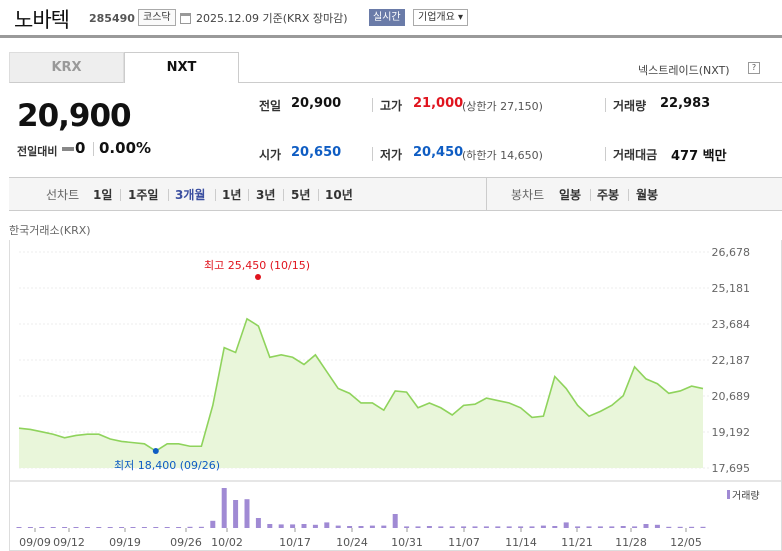 The width and height of the screenshot is (782, 551). Describe the element at coordinates (684, 70) in the screenshot. I see `nxt-info-link: 넥스트레이드(NXT)` at that location.